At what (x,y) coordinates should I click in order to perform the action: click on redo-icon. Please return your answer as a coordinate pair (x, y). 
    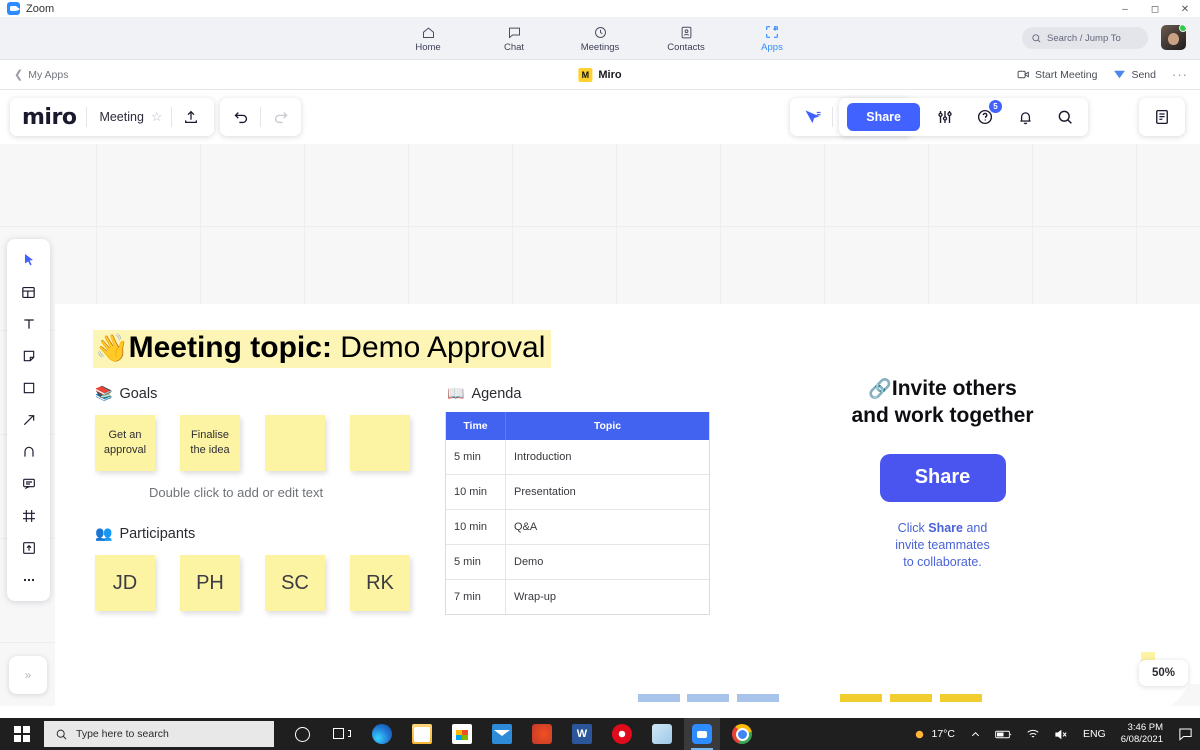
    Looking at the image, I should click on (280, 117).